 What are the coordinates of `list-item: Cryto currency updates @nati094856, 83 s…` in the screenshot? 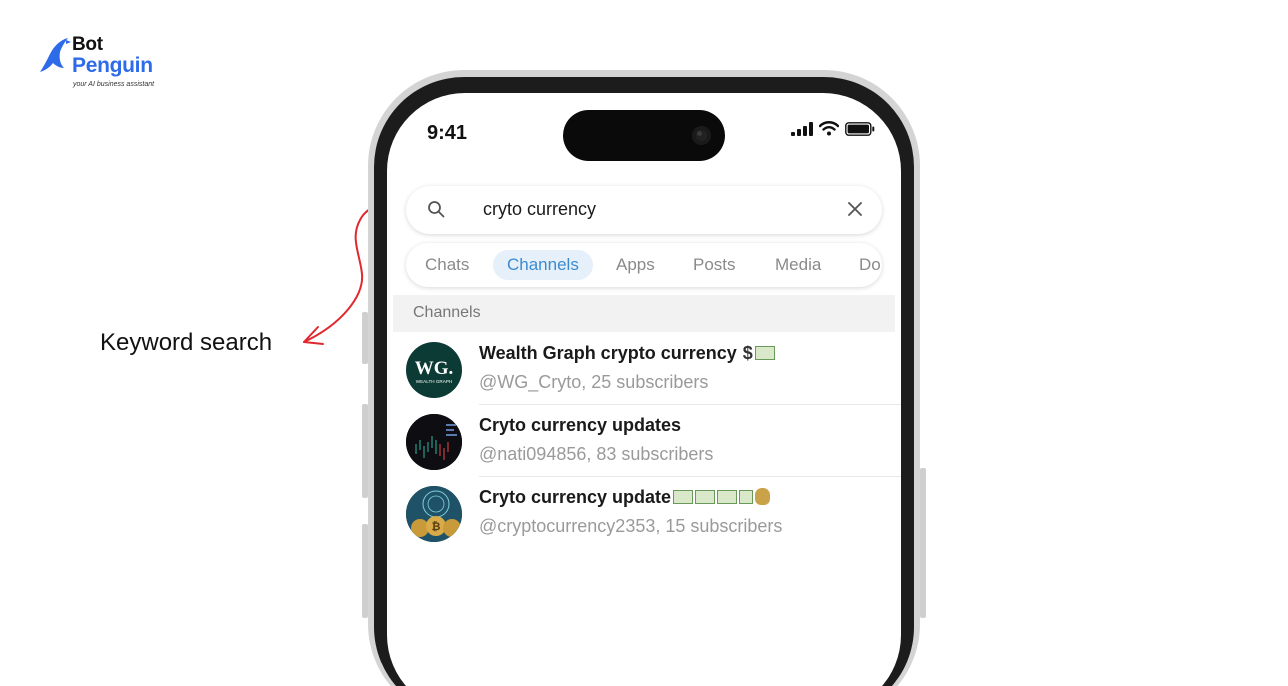 It's located at (647, 441).